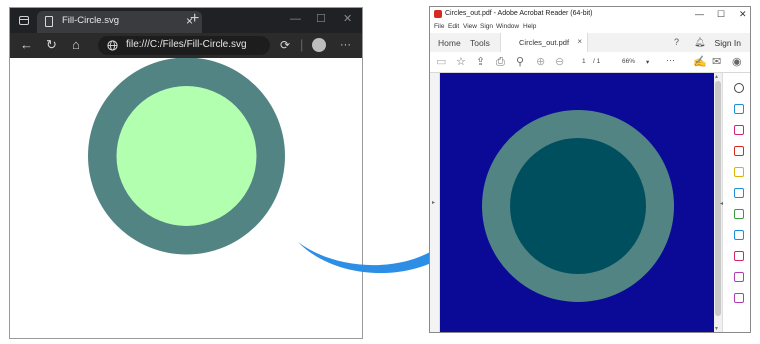  What do you see at coordinates (716, 62) in the screenshot?
I see `mail-icon: ✉` at bounding box center [716, 62].